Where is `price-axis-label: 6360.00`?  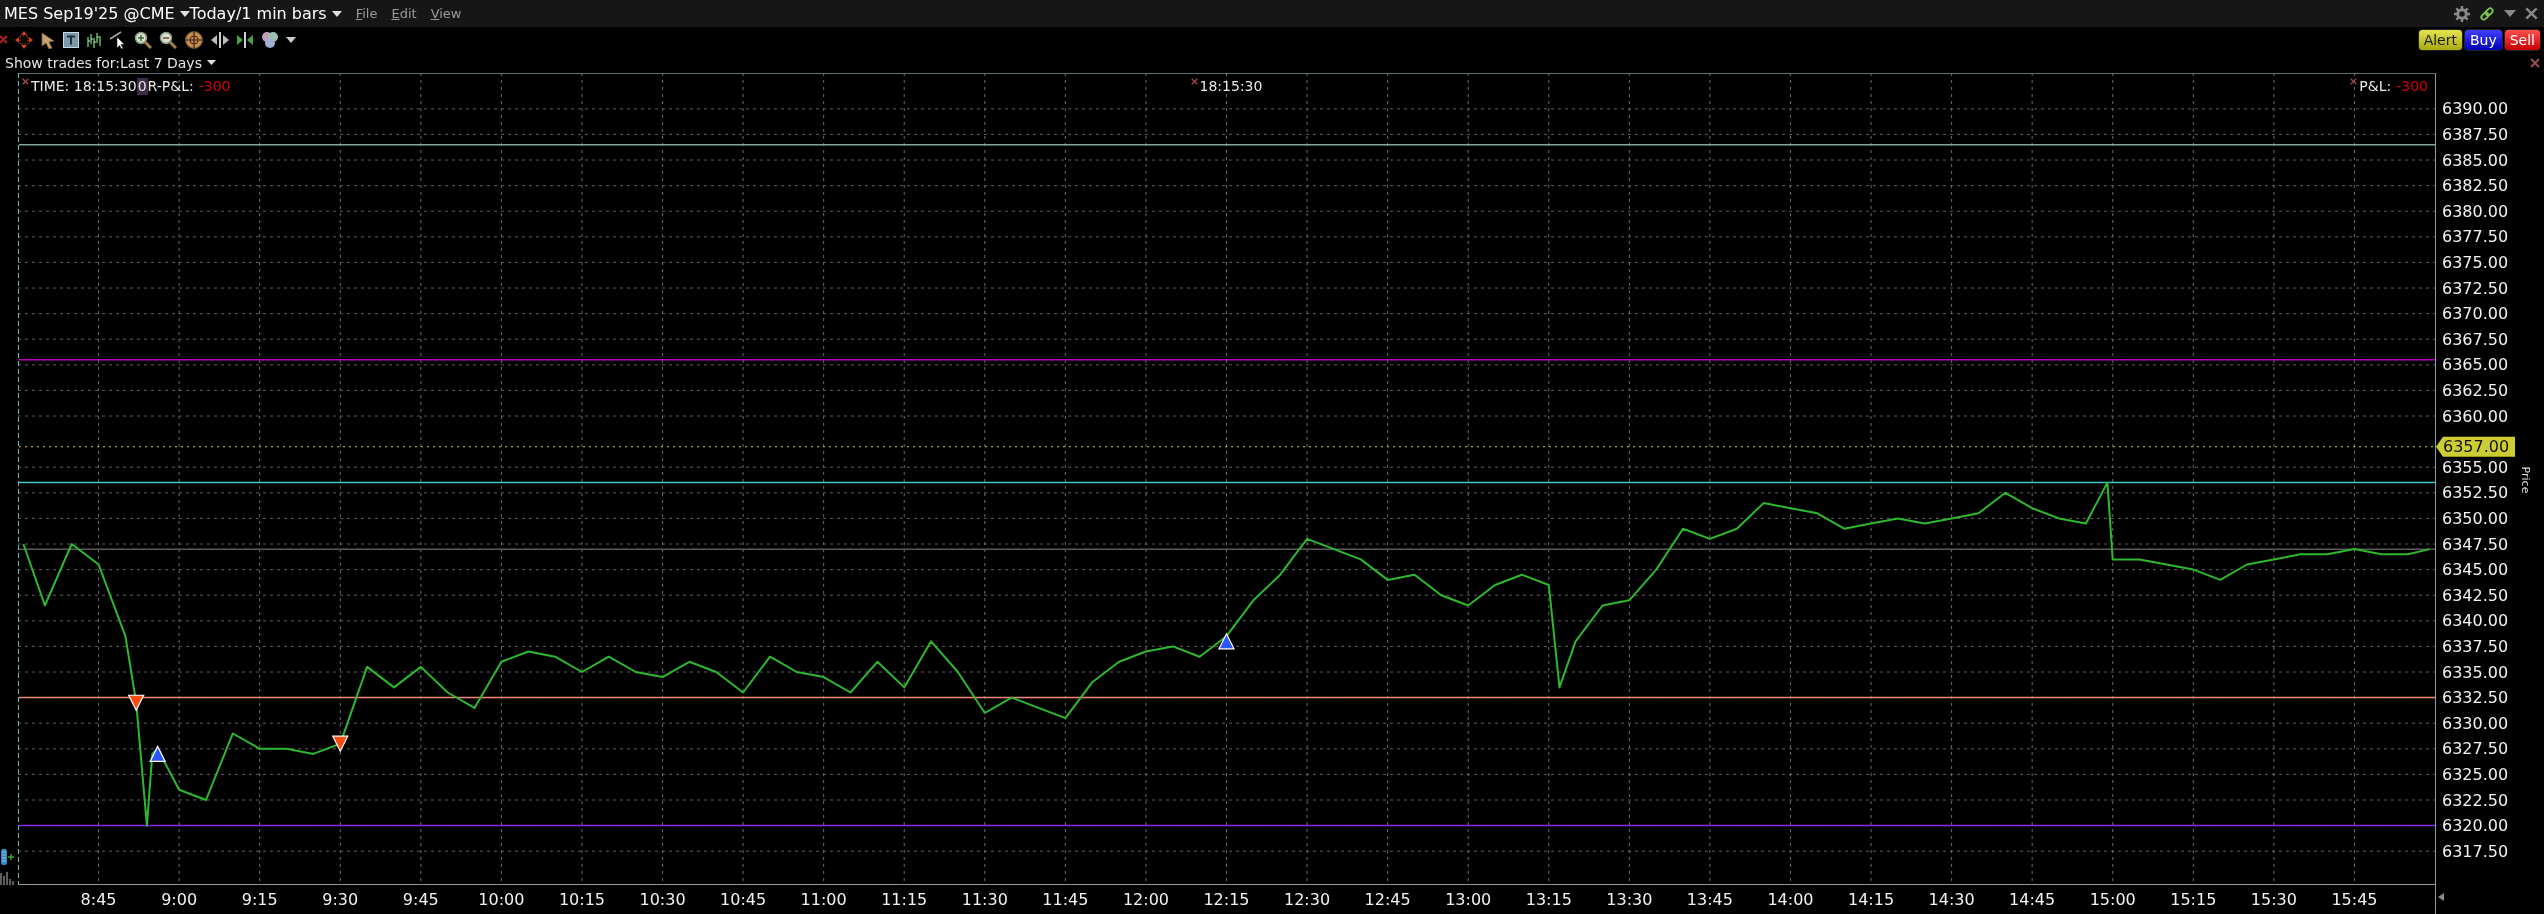
price-axis-label: 6360.00 is located at coordinates (2475, 416).